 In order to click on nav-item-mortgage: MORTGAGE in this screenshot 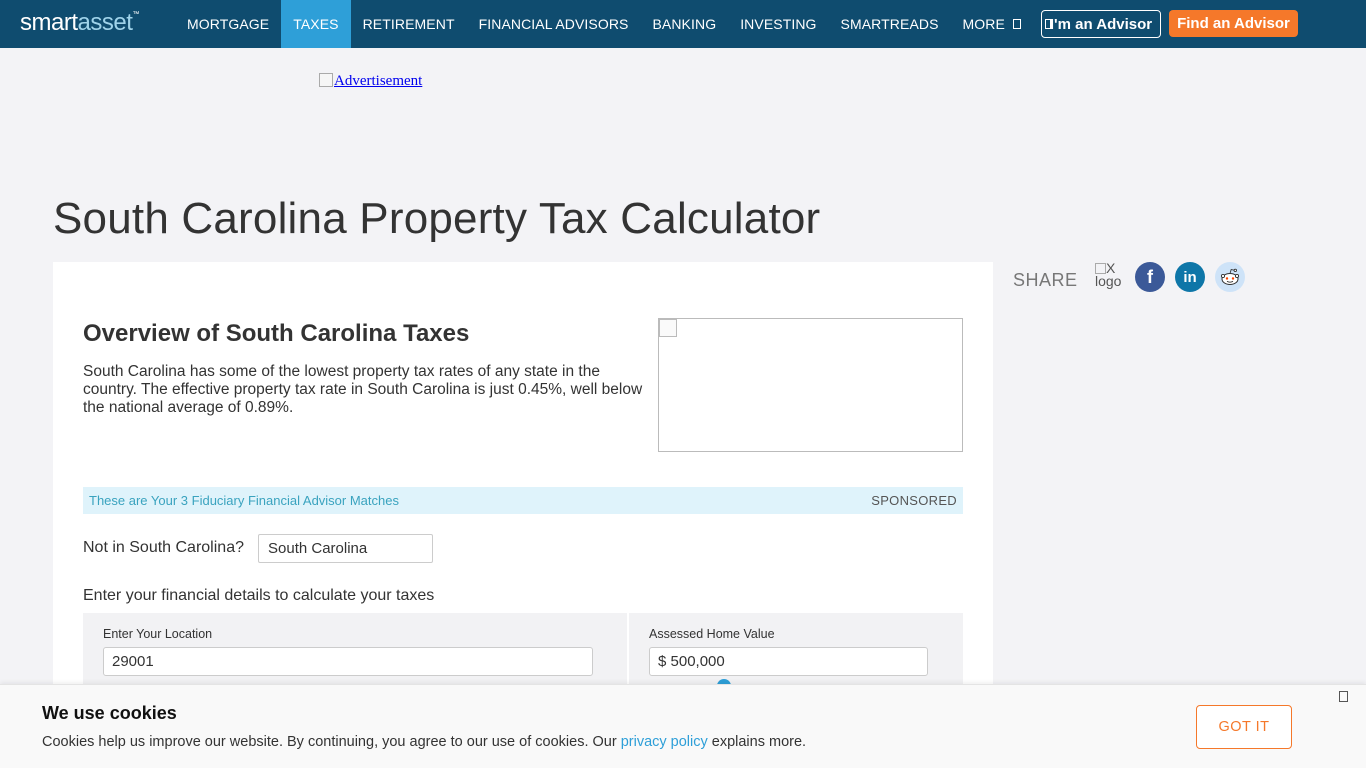, I will do `click(228, 24)`.